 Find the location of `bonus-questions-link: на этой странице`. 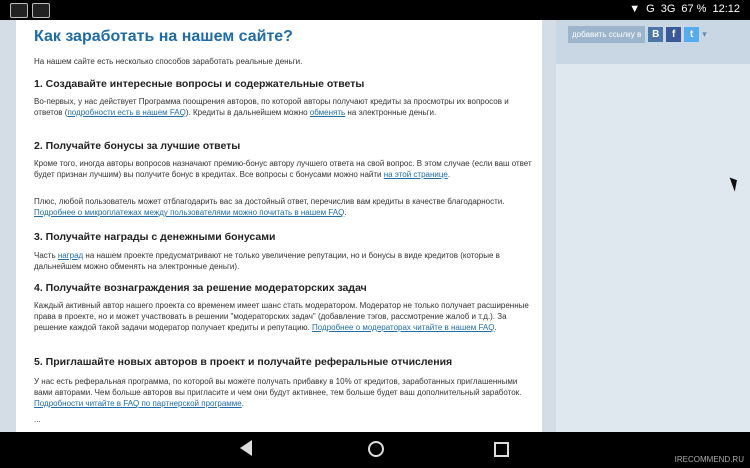

bonus-questions-link: на этой странице is located at coordinates (416, 174).